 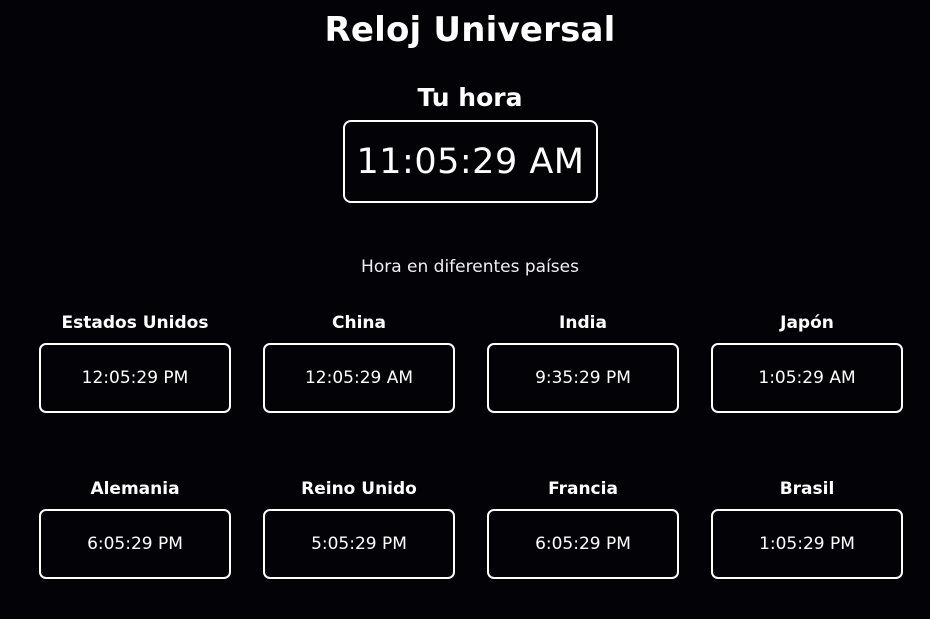 I want to click on country-time-box: 9:35:29 PM, so click(x=583, y=378).